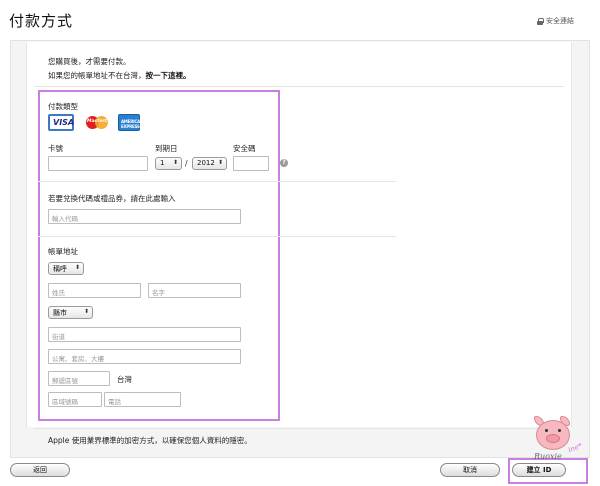 This screenshot has width=600, height=486. What do you see at coordinates (168, 75) in the screenshot?
I see `billing-outside-link: 按一下這裡。` at bounding box center [168, 75].